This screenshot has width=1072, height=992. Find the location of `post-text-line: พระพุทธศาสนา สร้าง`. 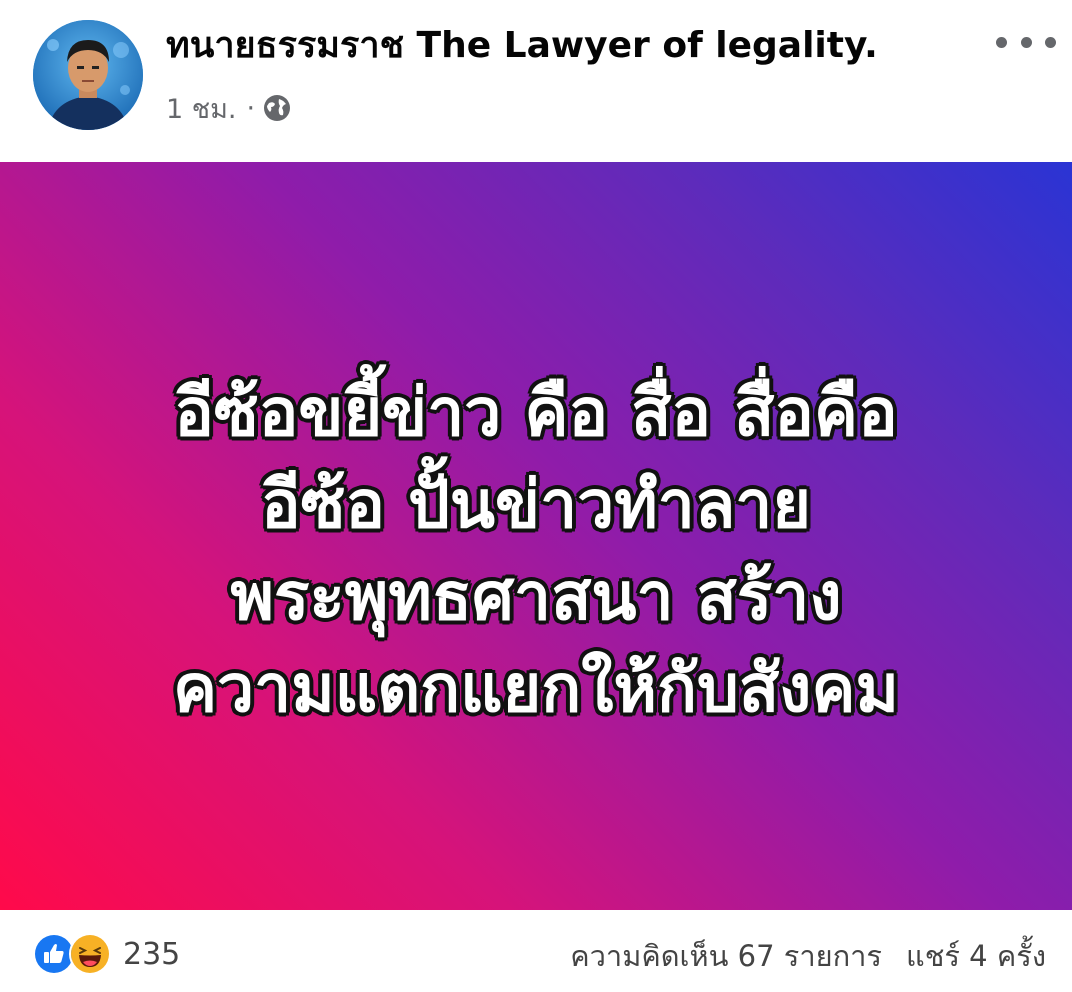

post-text-line: พระพุทธศาสนา สร้าง is located at coordinates (536, 597).